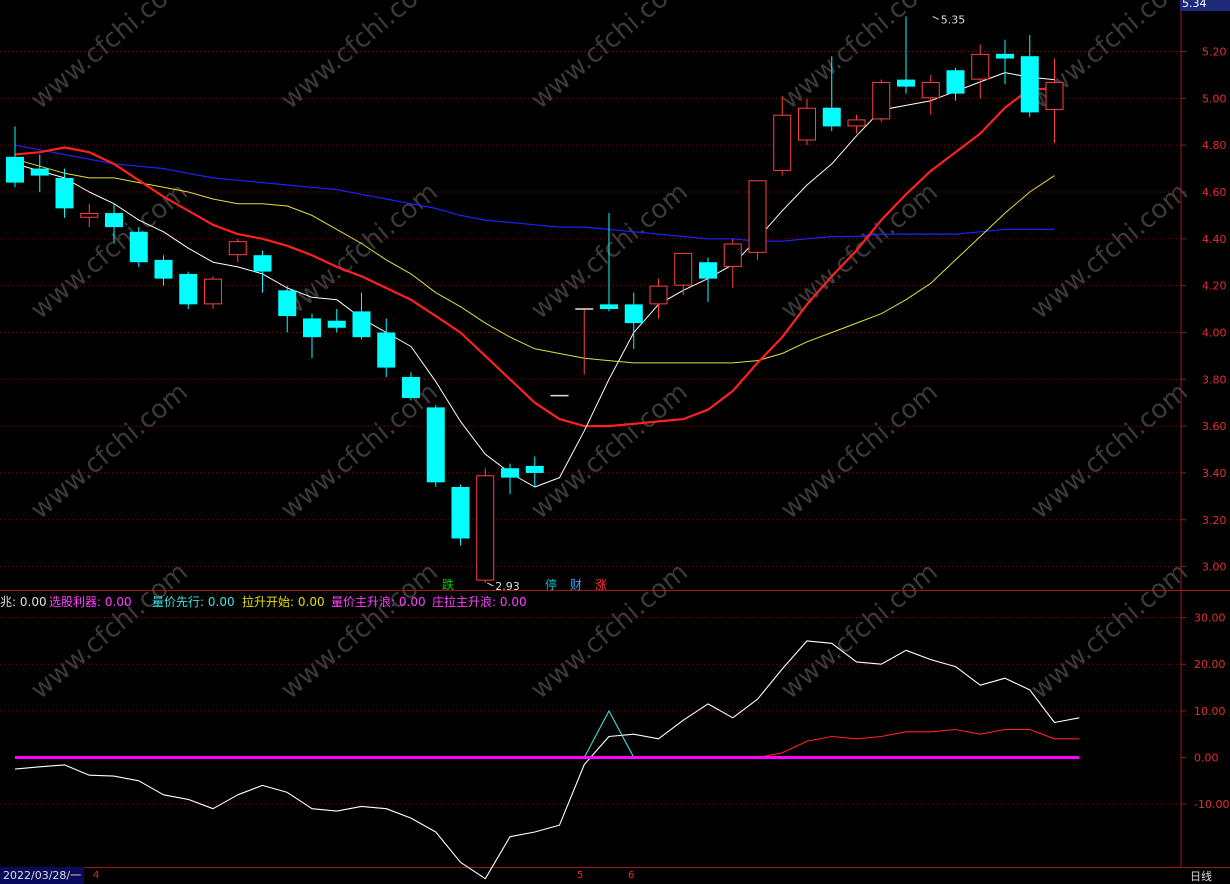  I want to click on event-marker-die: 跌, so click(448, 585).